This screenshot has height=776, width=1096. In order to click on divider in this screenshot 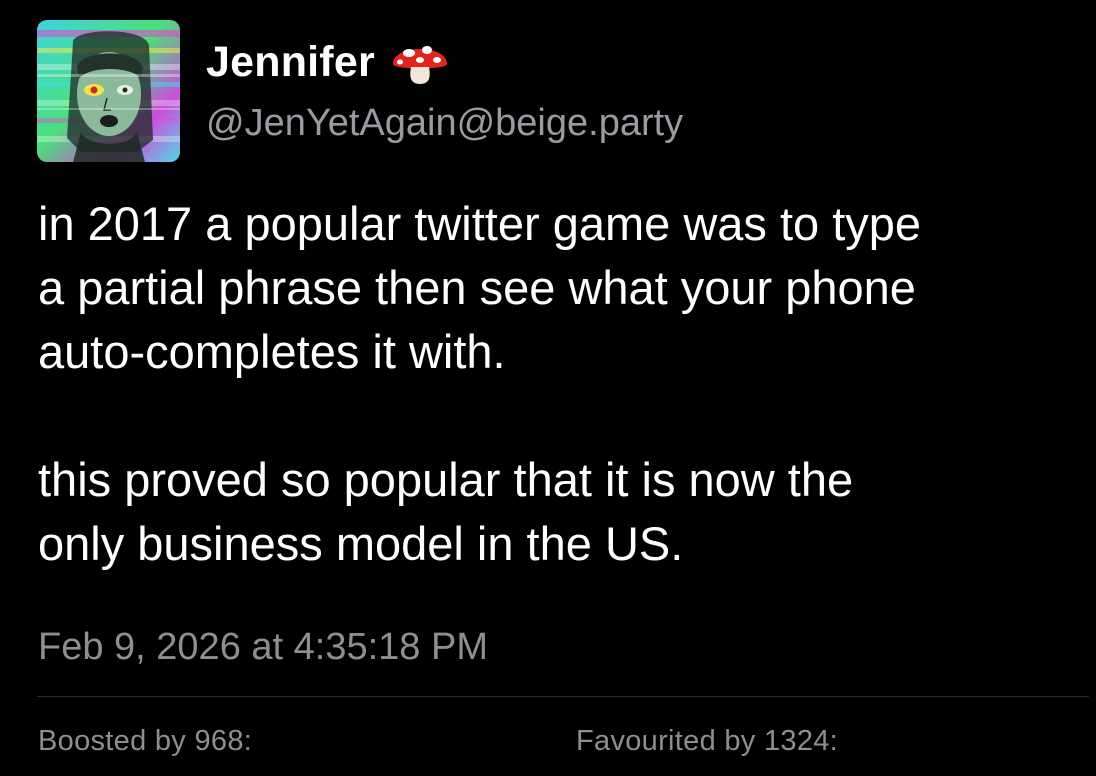, I will do `click(563, 696)`.